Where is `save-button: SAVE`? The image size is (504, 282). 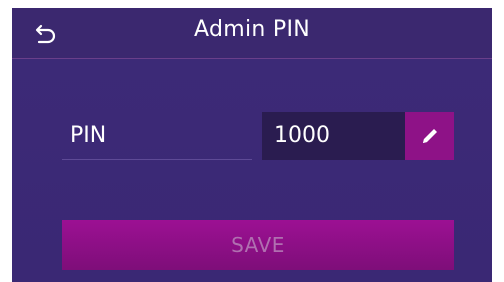
save-button: SAVE is located at coordinates (258, 245).